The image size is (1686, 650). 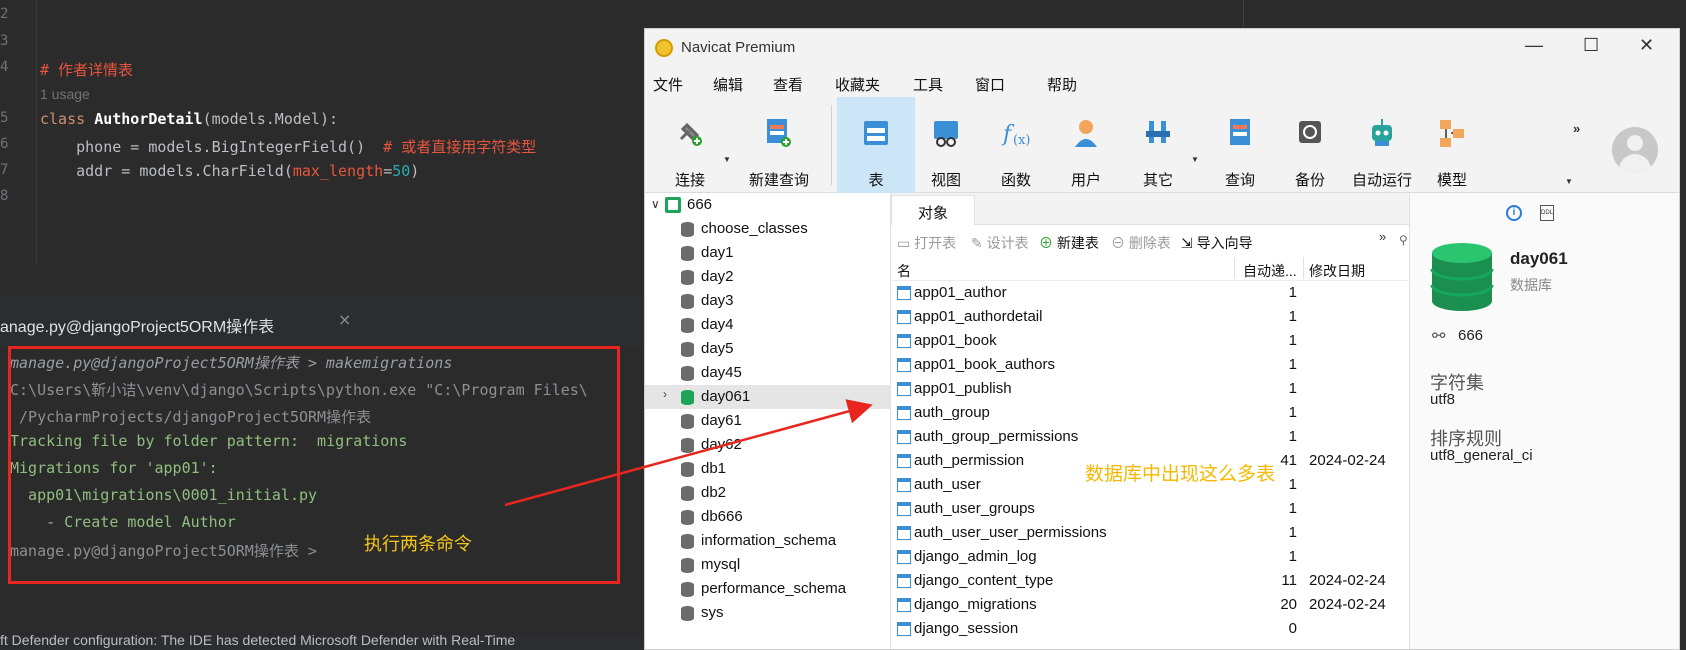 I want to click on new-table-button: ⊕ 新建表, so click(x=1069, y=243).